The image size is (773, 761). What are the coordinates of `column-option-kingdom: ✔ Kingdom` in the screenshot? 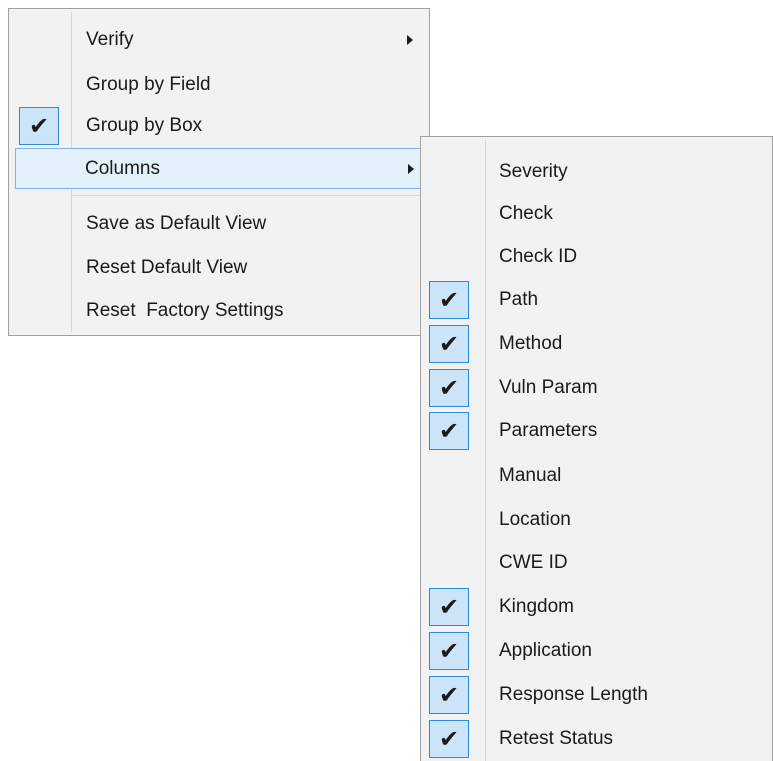 It's located at (596, 606).